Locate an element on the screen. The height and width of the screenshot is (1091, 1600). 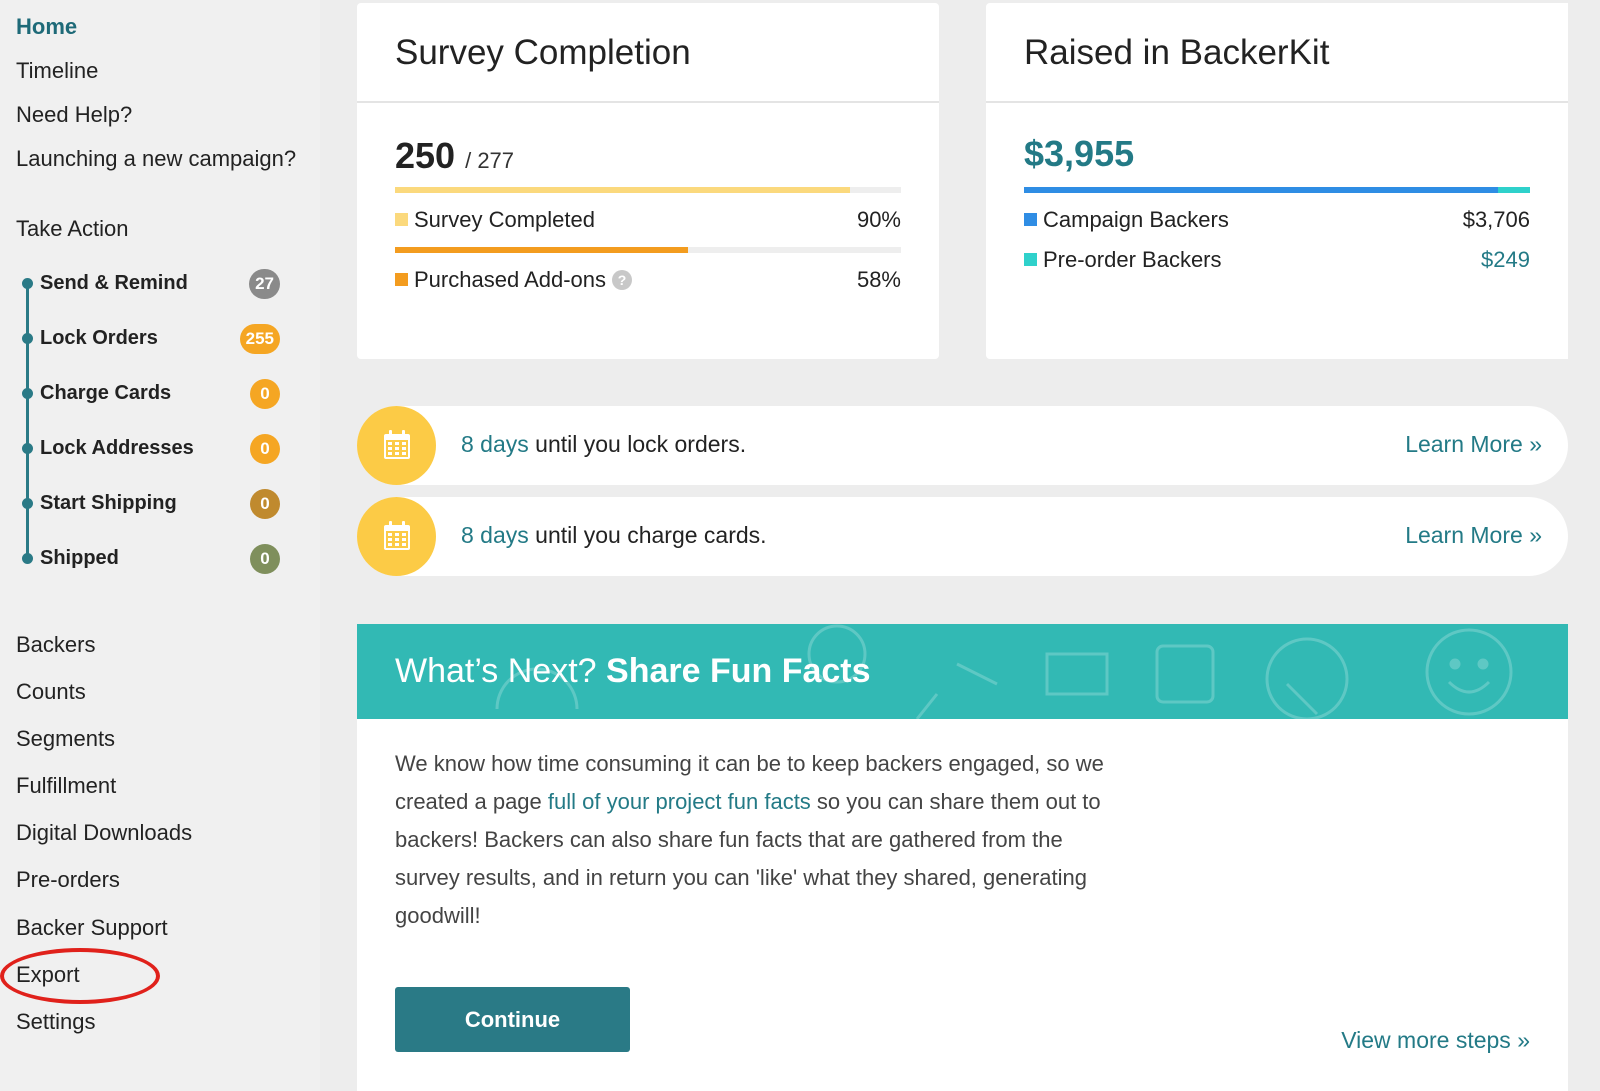
step-lock-addresses: Lock Addresses 0 is located at coordinates (152, 449).